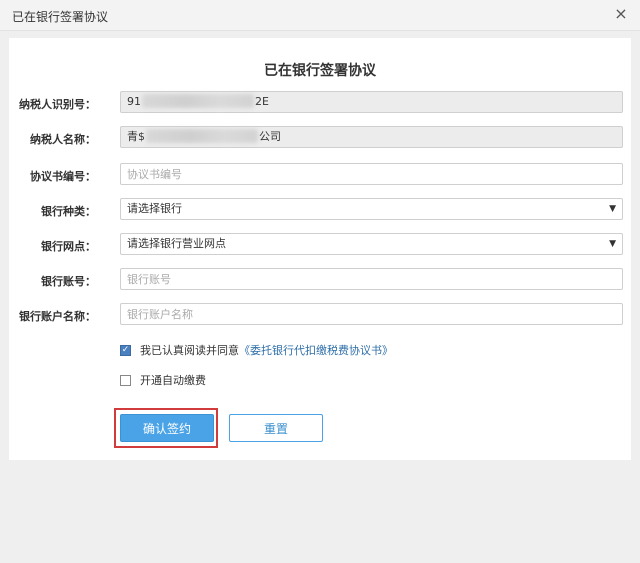  Describe the element at coordinates (173, 380) in the screenshot. I see `auto-pay-text: 开通自动缴费` at that location.